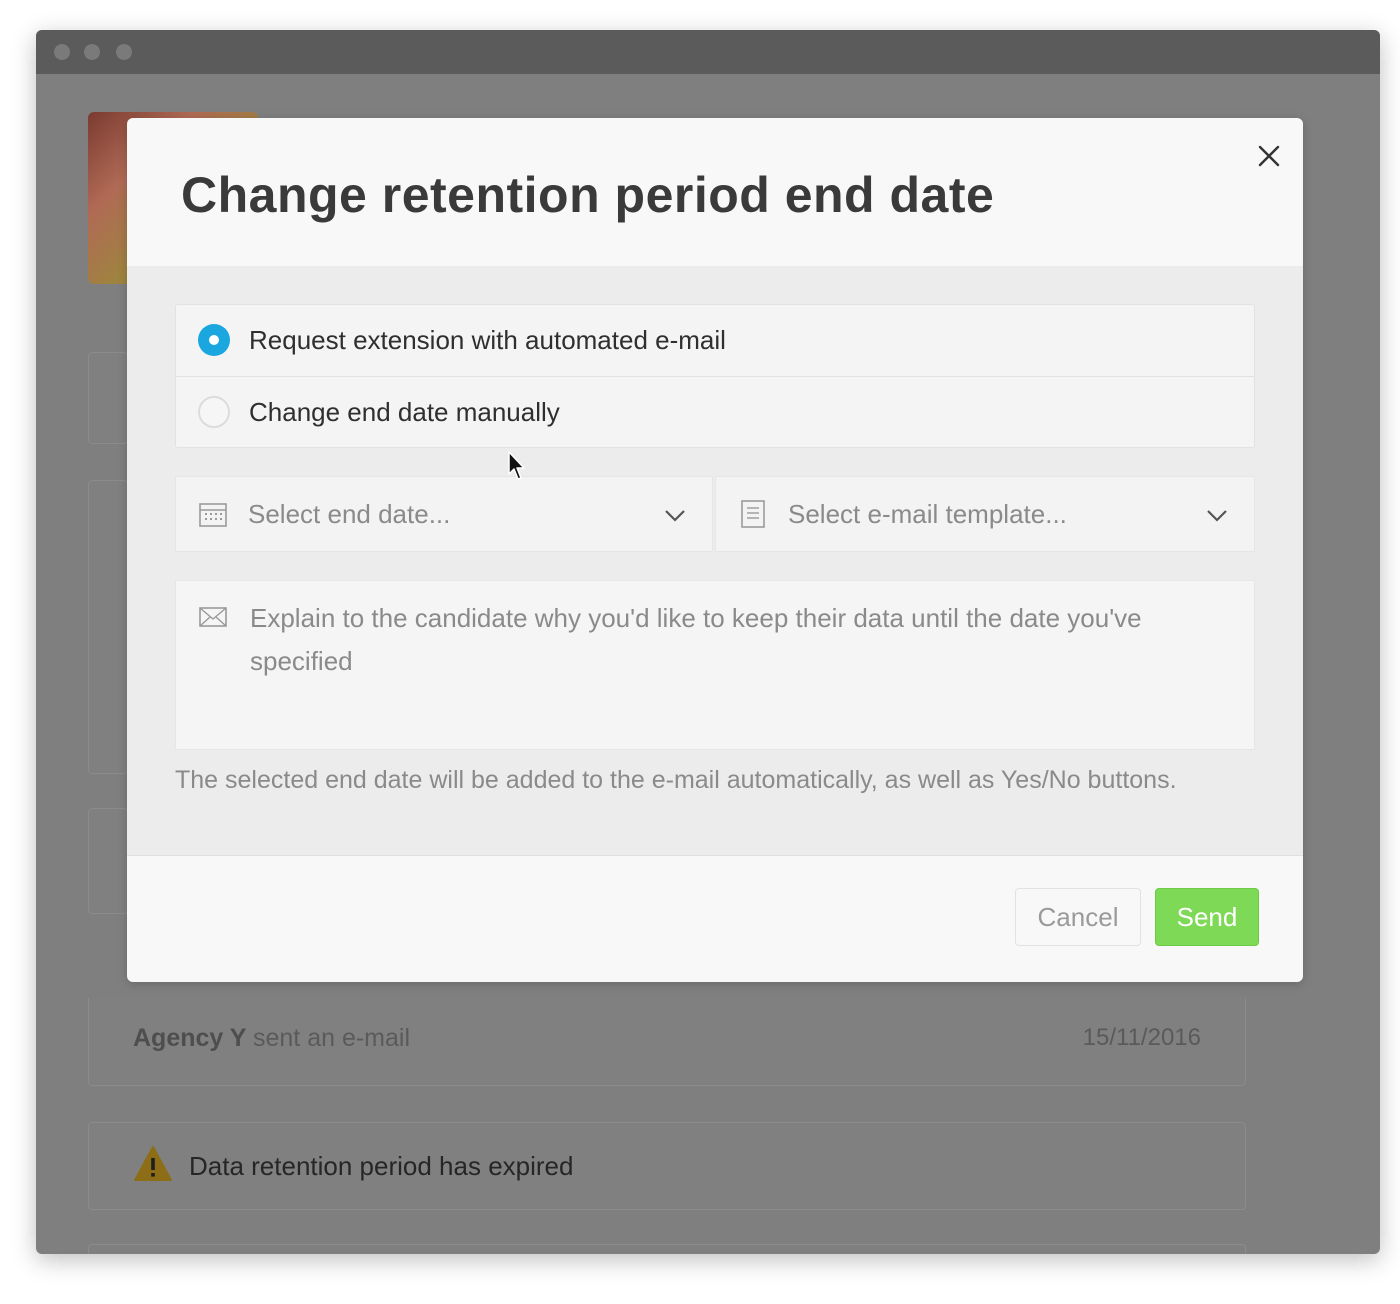 The height and width of the screenshot is (1304, 1400). What do you see at coordinates (487, 340) in the screenshot?
I see `option-label: Request extension with automated e-mail` at bounding box center [487, 340].